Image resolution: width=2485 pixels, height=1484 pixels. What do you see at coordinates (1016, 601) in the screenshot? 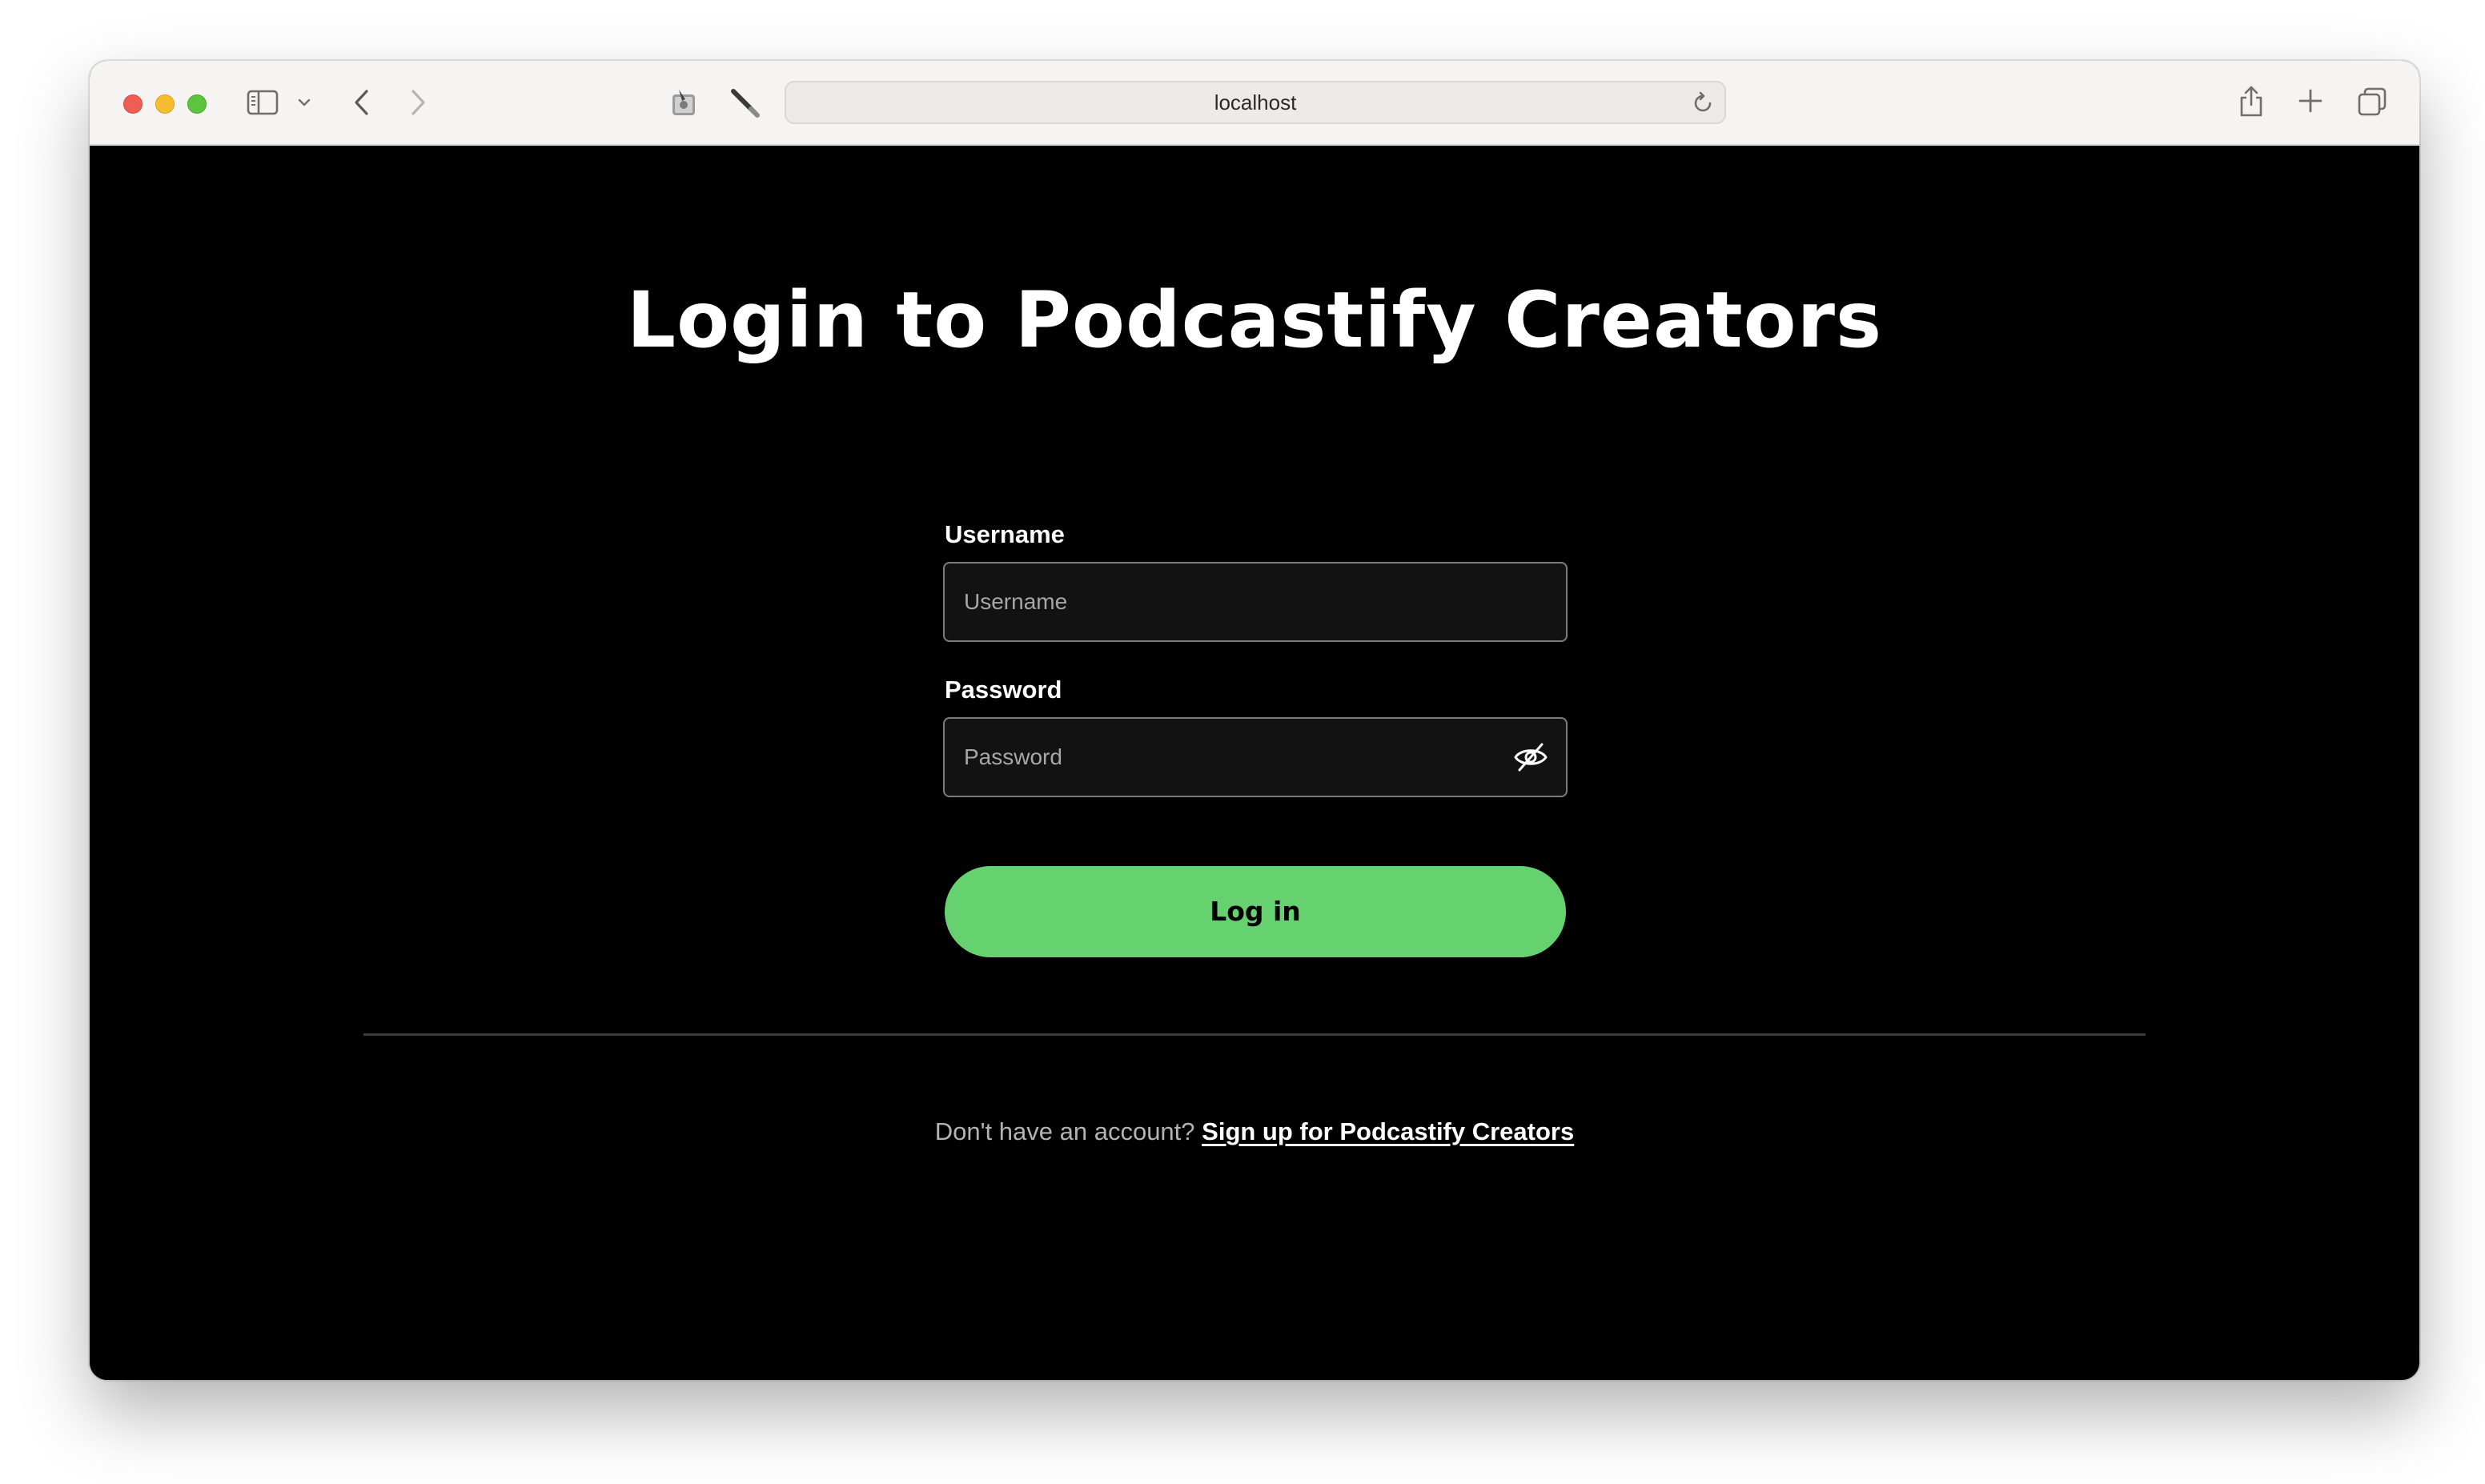
I see `username-placeholder: Username` at bounding box center [1016, 601].